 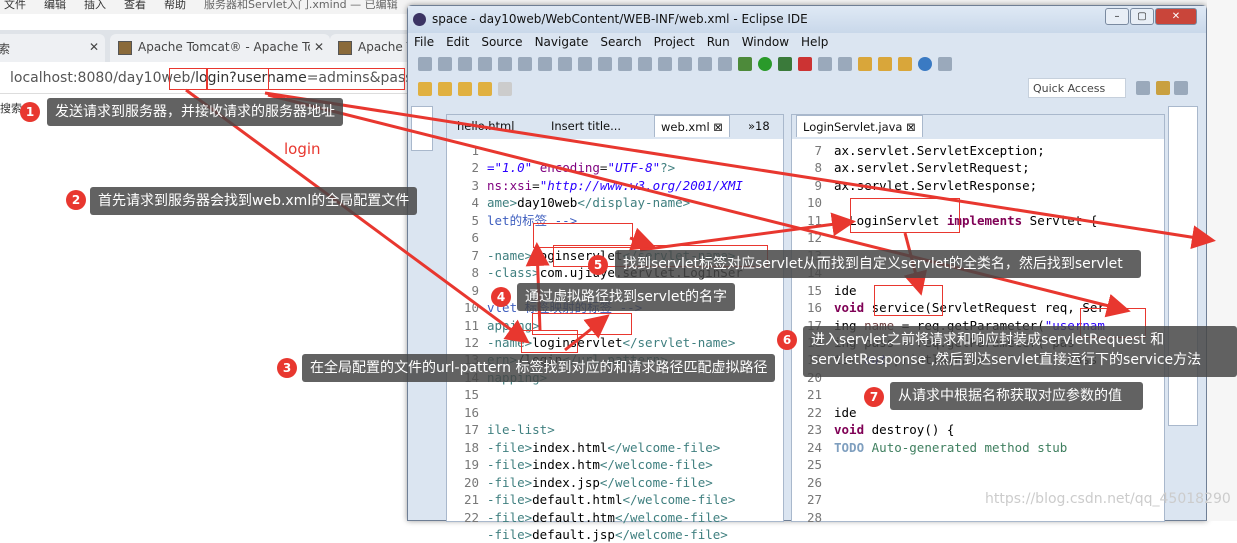 What do you see at coordinates (287, 368) in the screenshot?
I see `step-badge-3: 3` at bounding box center [287, 368].